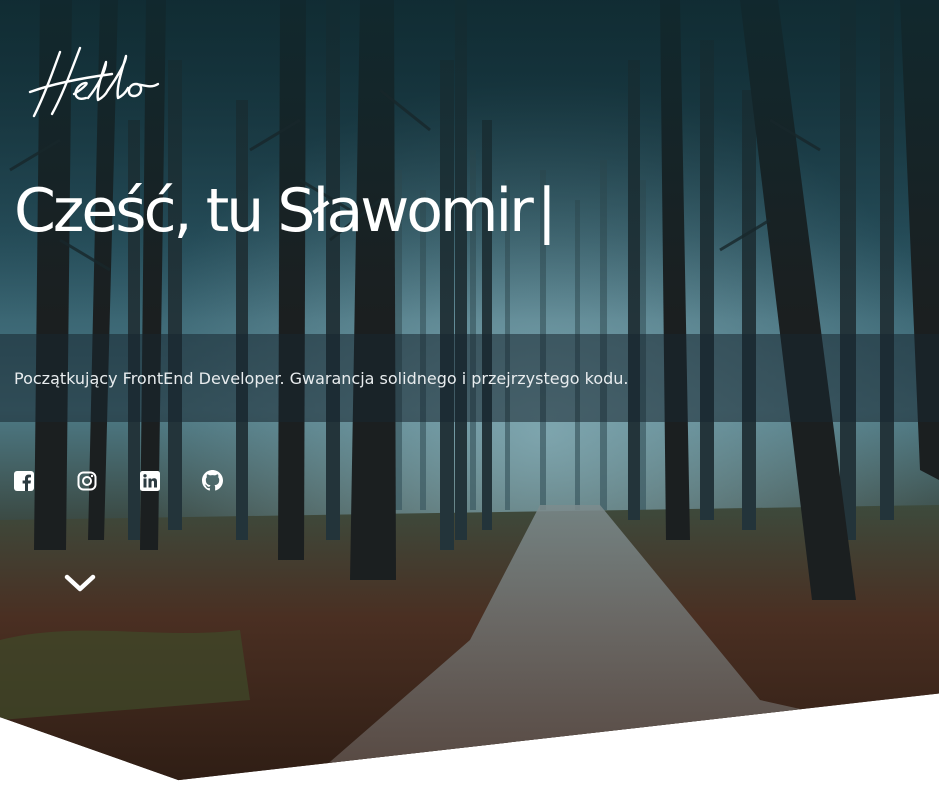 This screenshot has height=788, width=939. I want to click on facebook-link, so click(23, 480).